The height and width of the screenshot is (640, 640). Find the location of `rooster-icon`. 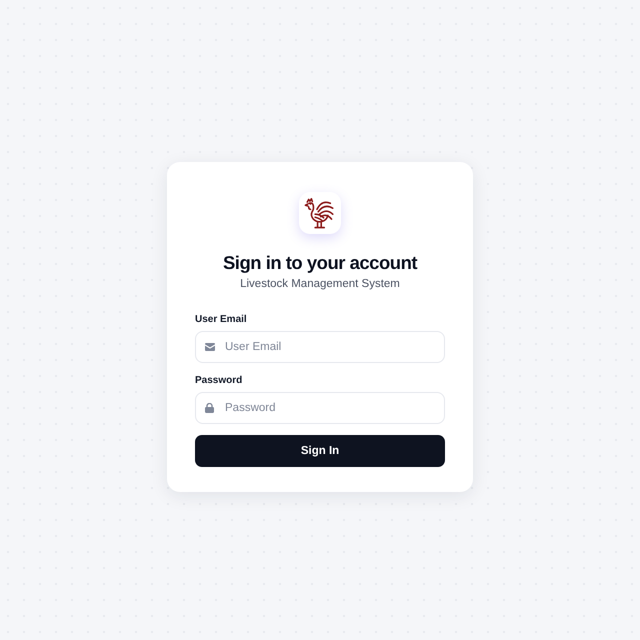

rooster-icon is located at coordinates (320, 213).